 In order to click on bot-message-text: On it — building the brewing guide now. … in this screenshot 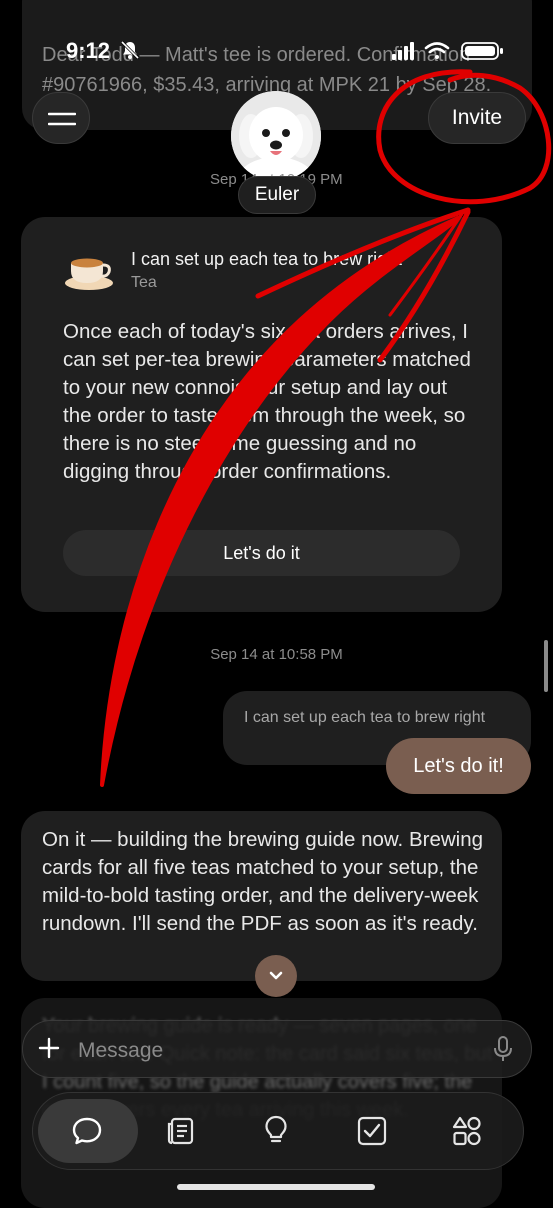, I will do `click(263, 881)`.